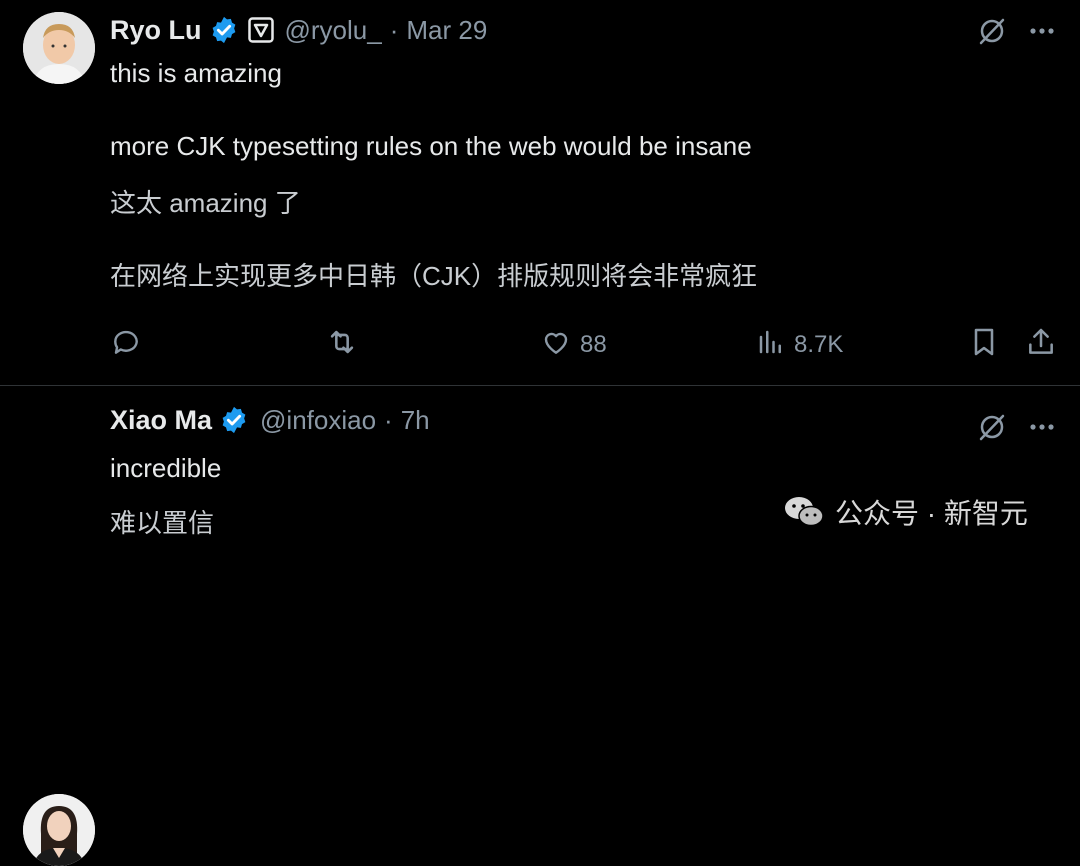 The width and height of the screenshot is (1080, 866). I want to click on author-name: Xiao Ma, so click(161, 420).